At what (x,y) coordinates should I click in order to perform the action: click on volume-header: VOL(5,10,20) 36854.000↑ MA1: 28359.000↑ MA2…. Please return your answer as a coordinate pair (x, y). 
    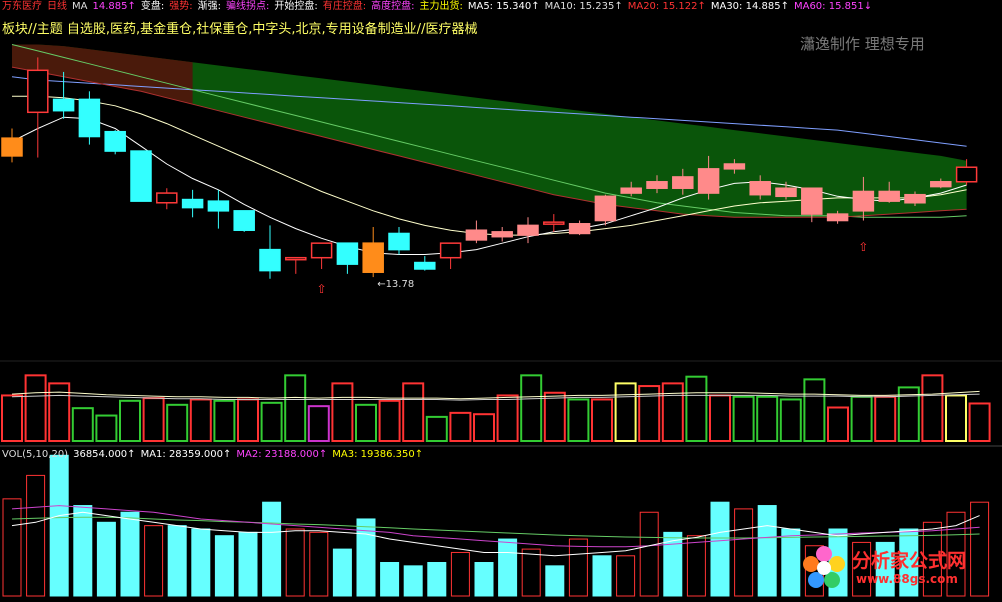
    Looking at the image, I should click on (215, 454).